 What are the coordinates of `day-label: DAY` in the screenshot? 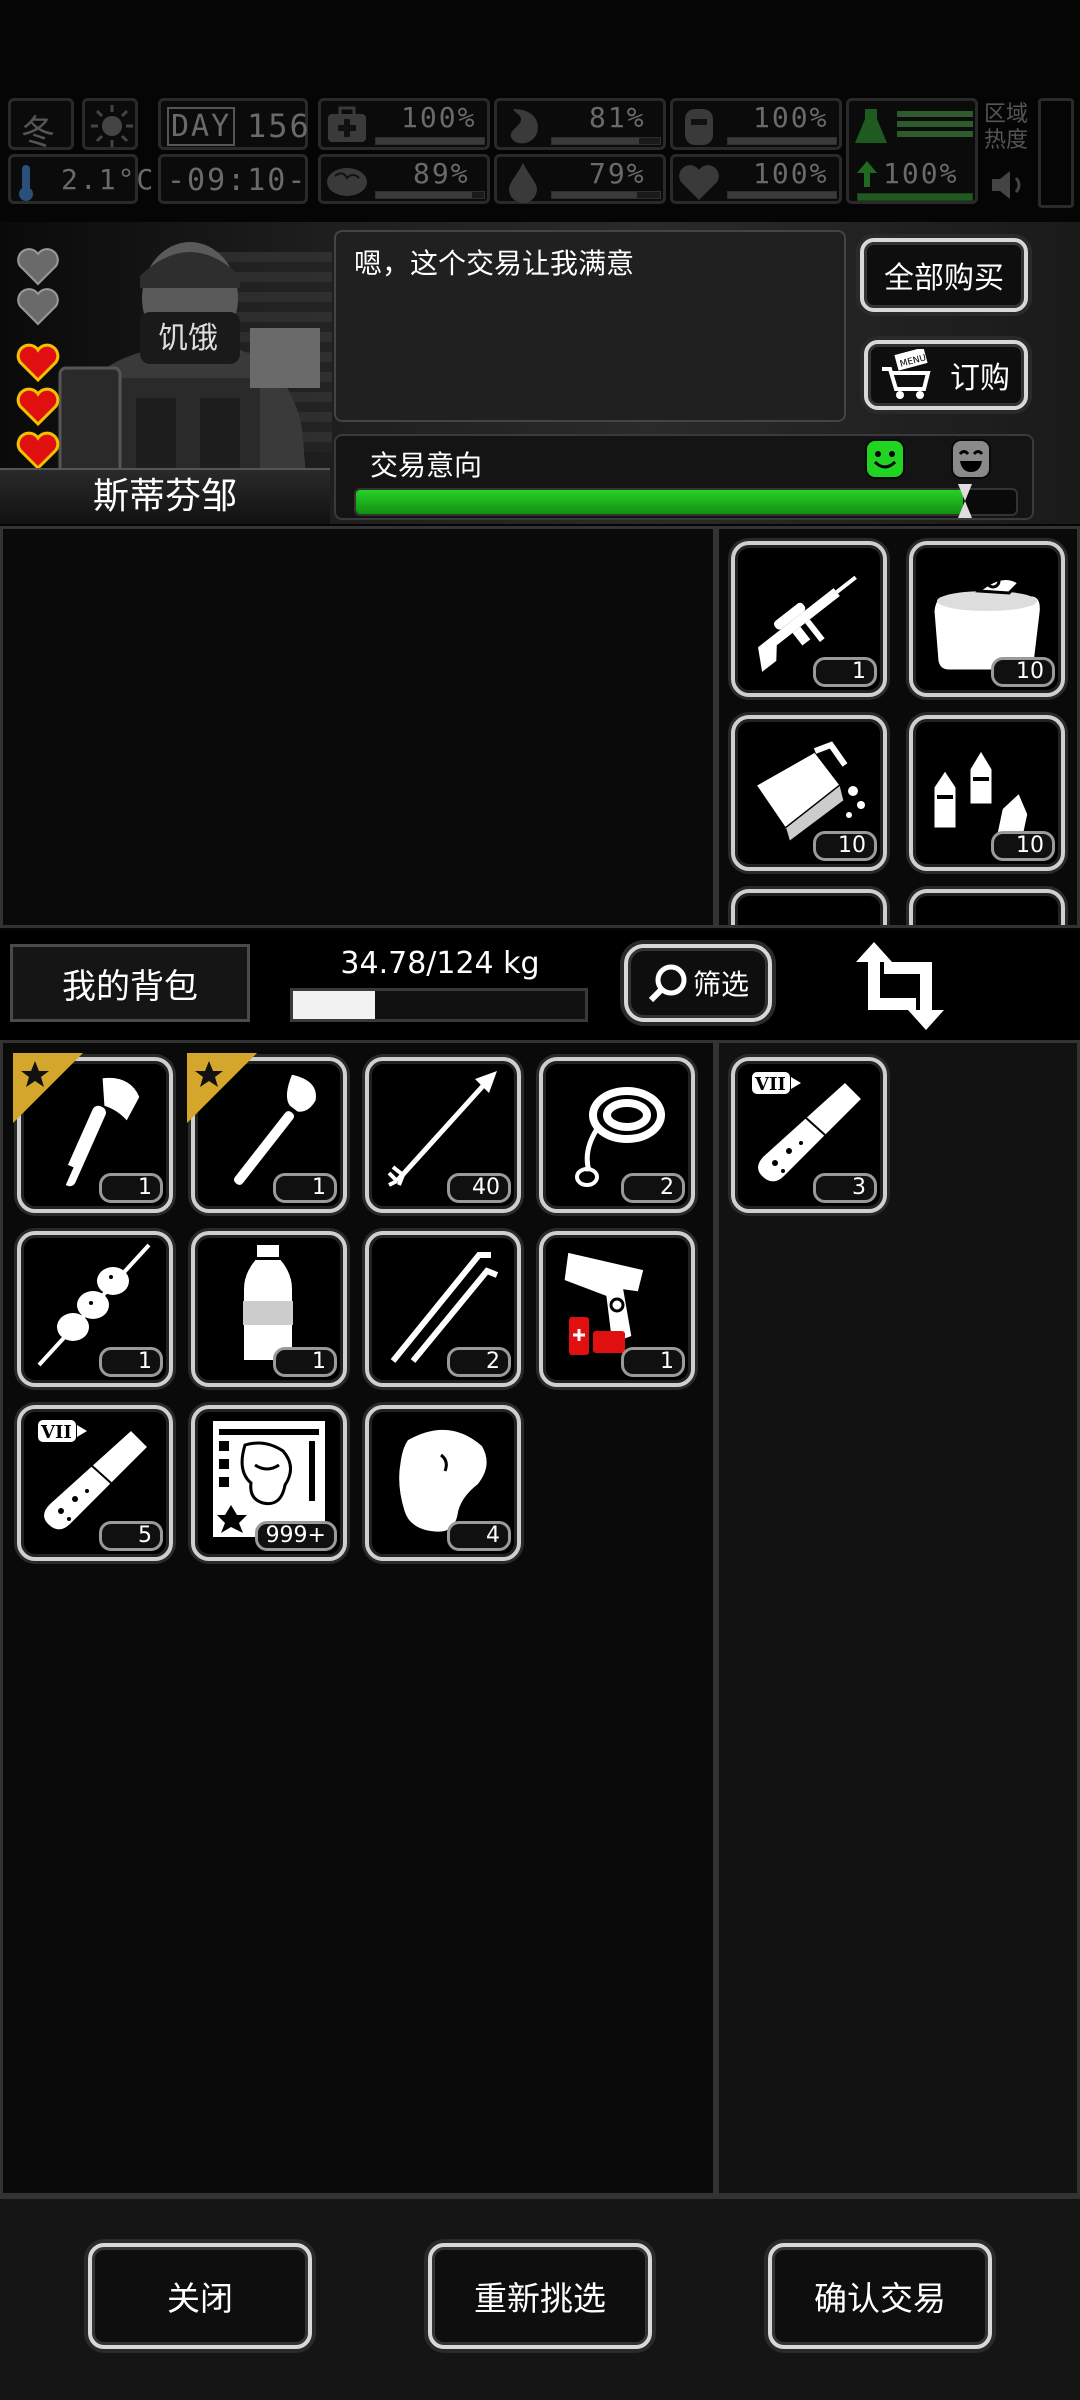 It's located at (201, 126).